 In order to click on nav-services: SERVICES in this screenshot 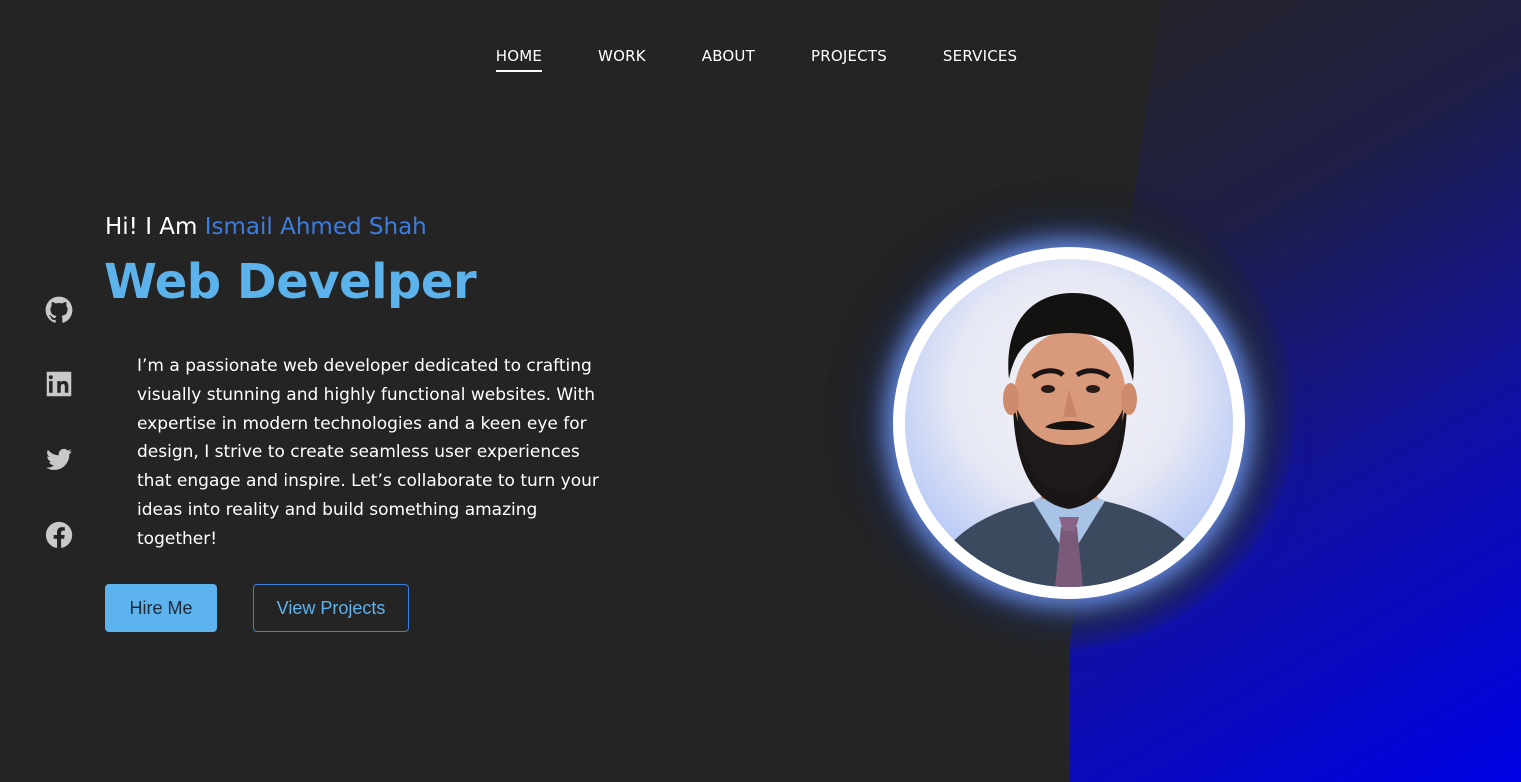, I will do `click(980, 56)`.